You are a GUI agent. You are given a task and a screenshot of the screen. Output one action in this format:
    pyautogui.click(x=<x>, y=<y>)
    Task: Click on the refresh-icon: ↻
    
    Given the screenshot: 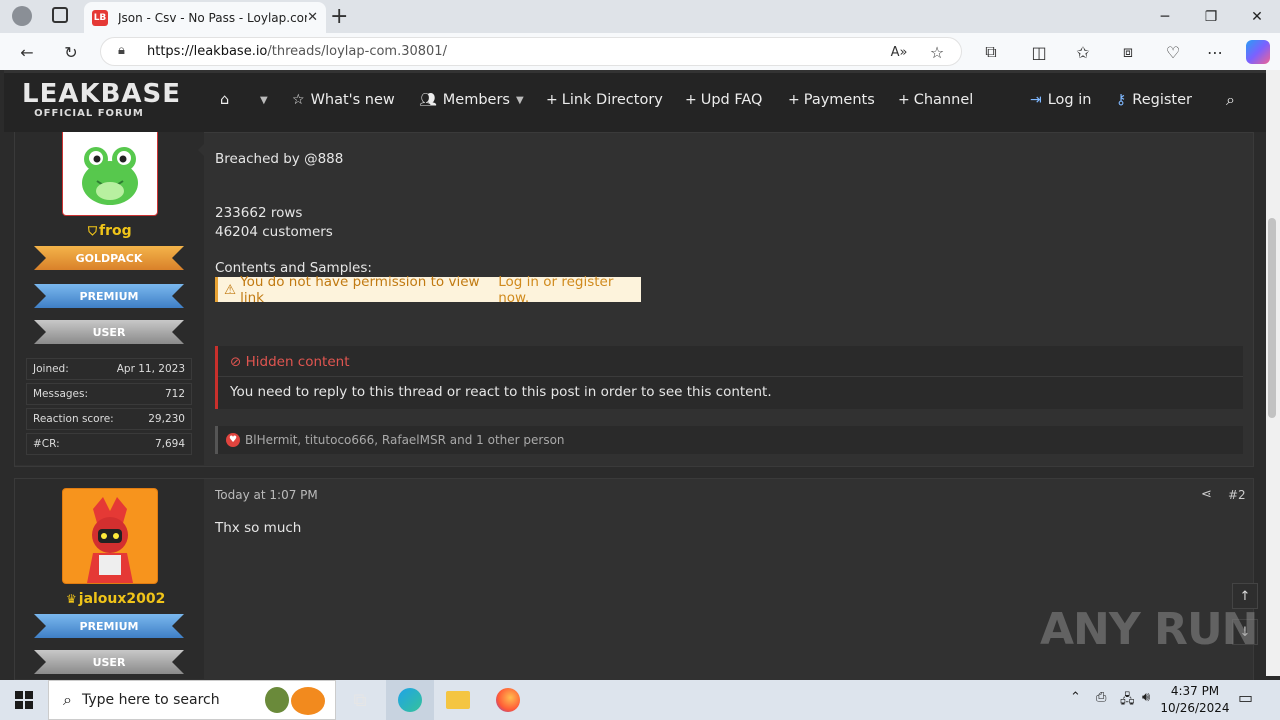 What is the action you would take?
    pyautogui.click(x=71, y=52)
    